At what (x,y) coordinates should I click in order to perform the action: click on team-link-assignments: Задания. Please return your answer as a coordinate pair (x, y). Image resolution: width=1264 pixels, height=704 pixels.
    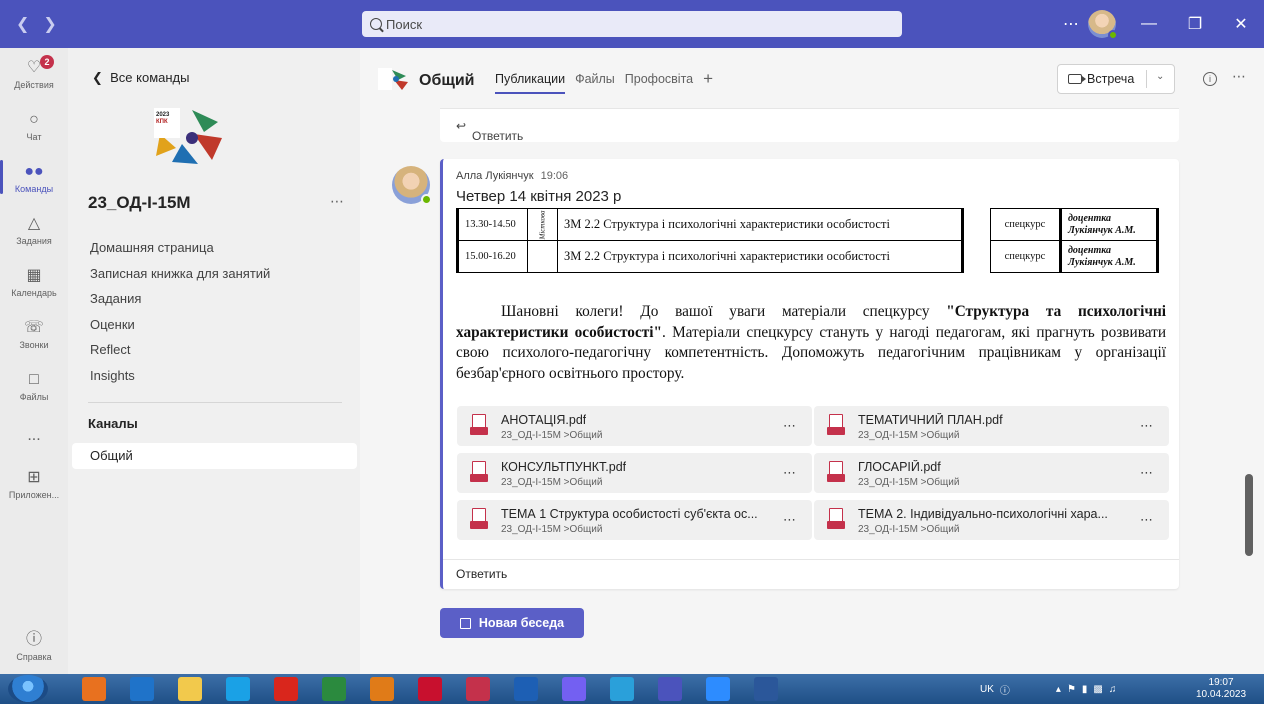
    Looking at the image, I should click on (180, 304).